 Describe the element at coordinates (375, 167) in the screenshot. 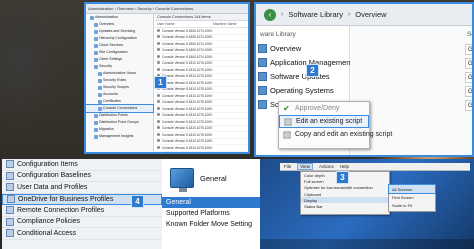

I see `menu-bar: File View Actions Help` at that location.